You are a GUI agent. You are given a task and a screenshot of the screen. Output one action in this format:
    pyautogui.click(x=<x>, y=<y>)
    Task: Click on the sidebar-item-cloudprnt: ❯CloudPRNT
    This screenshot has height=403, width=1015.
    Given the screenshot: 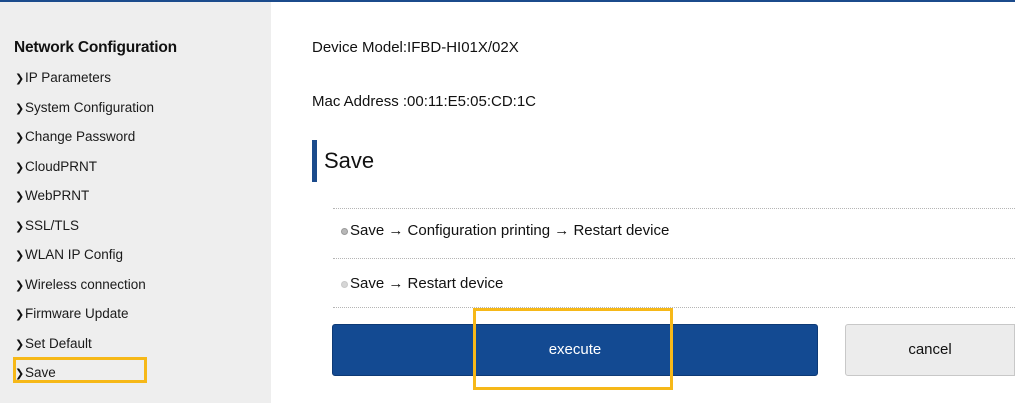 What is the action you would take?
    pyautogui.click(x=84, y=172)
    